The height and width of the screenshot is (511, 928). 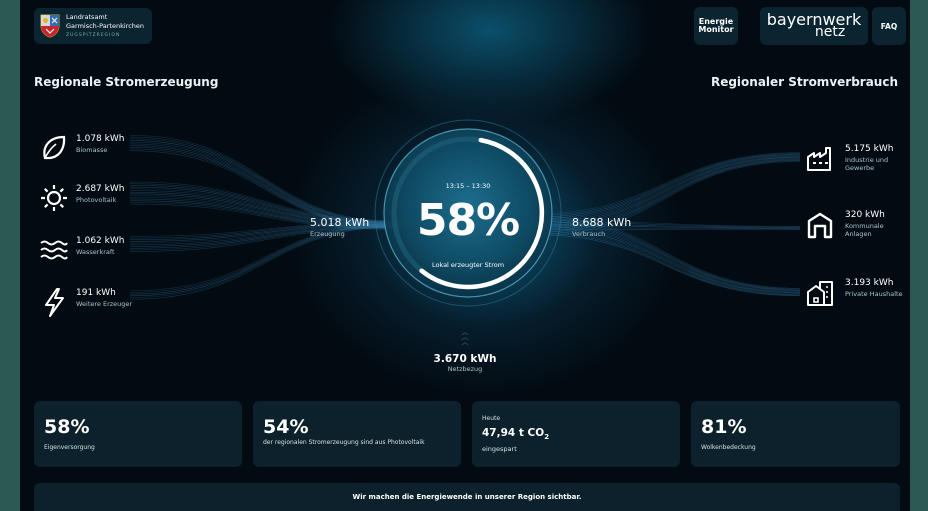 I want to click on source-label: Biomasse, so click(x=92, y=150).